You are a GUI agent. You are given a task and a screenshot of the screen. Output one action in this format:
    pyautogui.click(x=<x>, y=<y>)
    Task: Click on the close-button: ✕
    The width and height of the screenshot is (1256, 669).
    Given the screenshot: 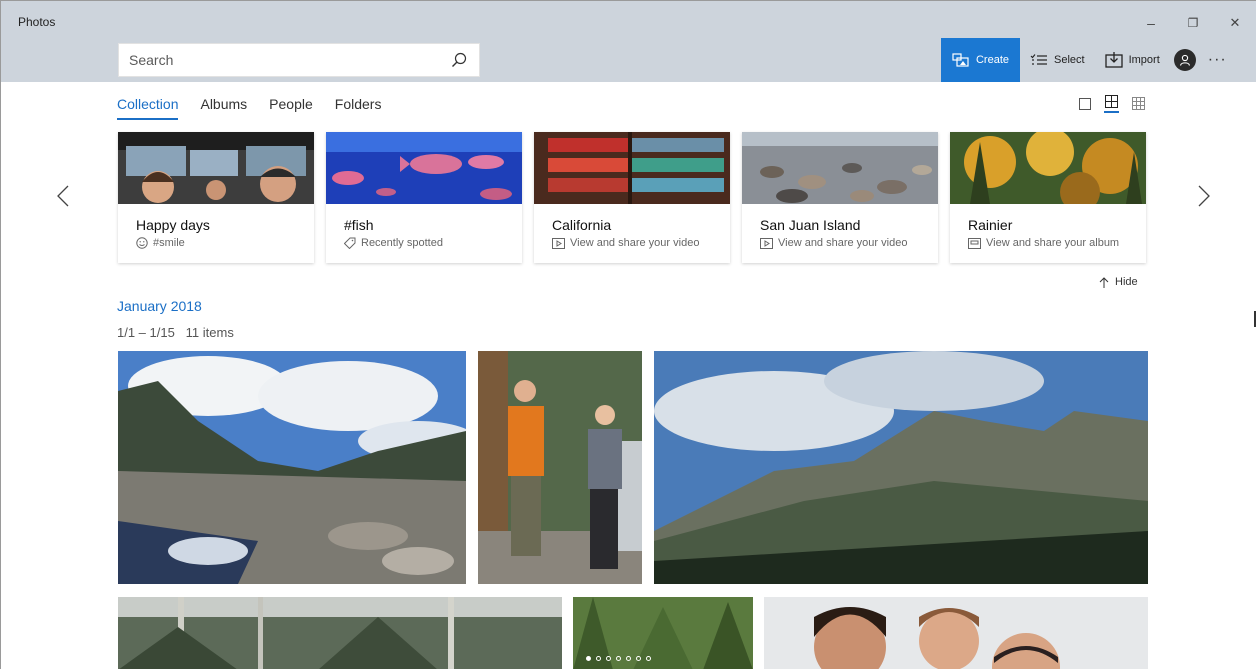 What is the action you would take?
    pyautogui.click(x=1235, y=23)
    